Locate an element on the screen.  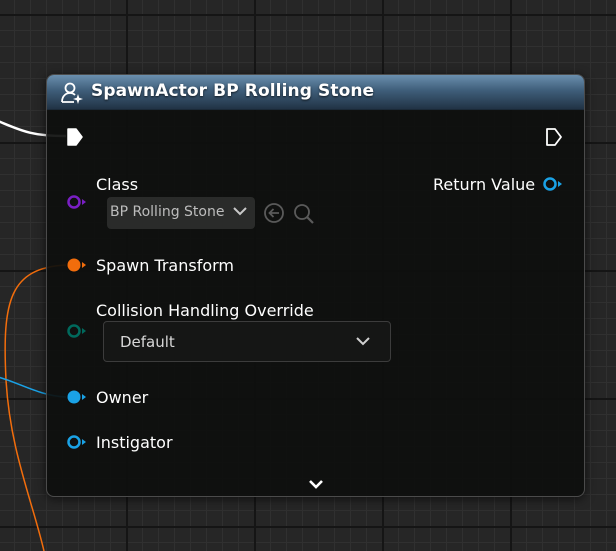
use-selected-asset-button is located at coordinates (274, 215).